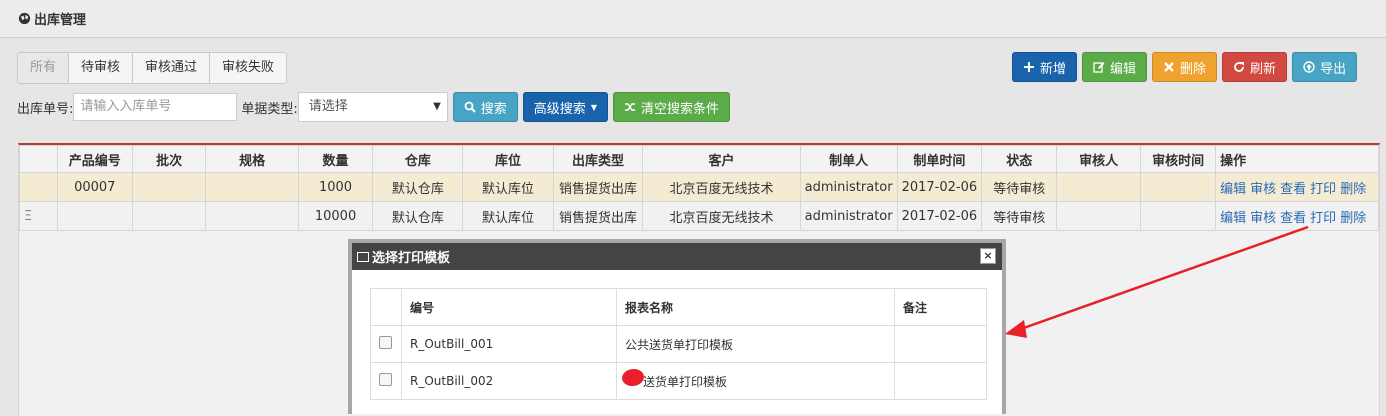  What do you see at coordinates (1239, 67) in the screenshot?
I see `refresh-icon` at bounding box center [1239, 67].